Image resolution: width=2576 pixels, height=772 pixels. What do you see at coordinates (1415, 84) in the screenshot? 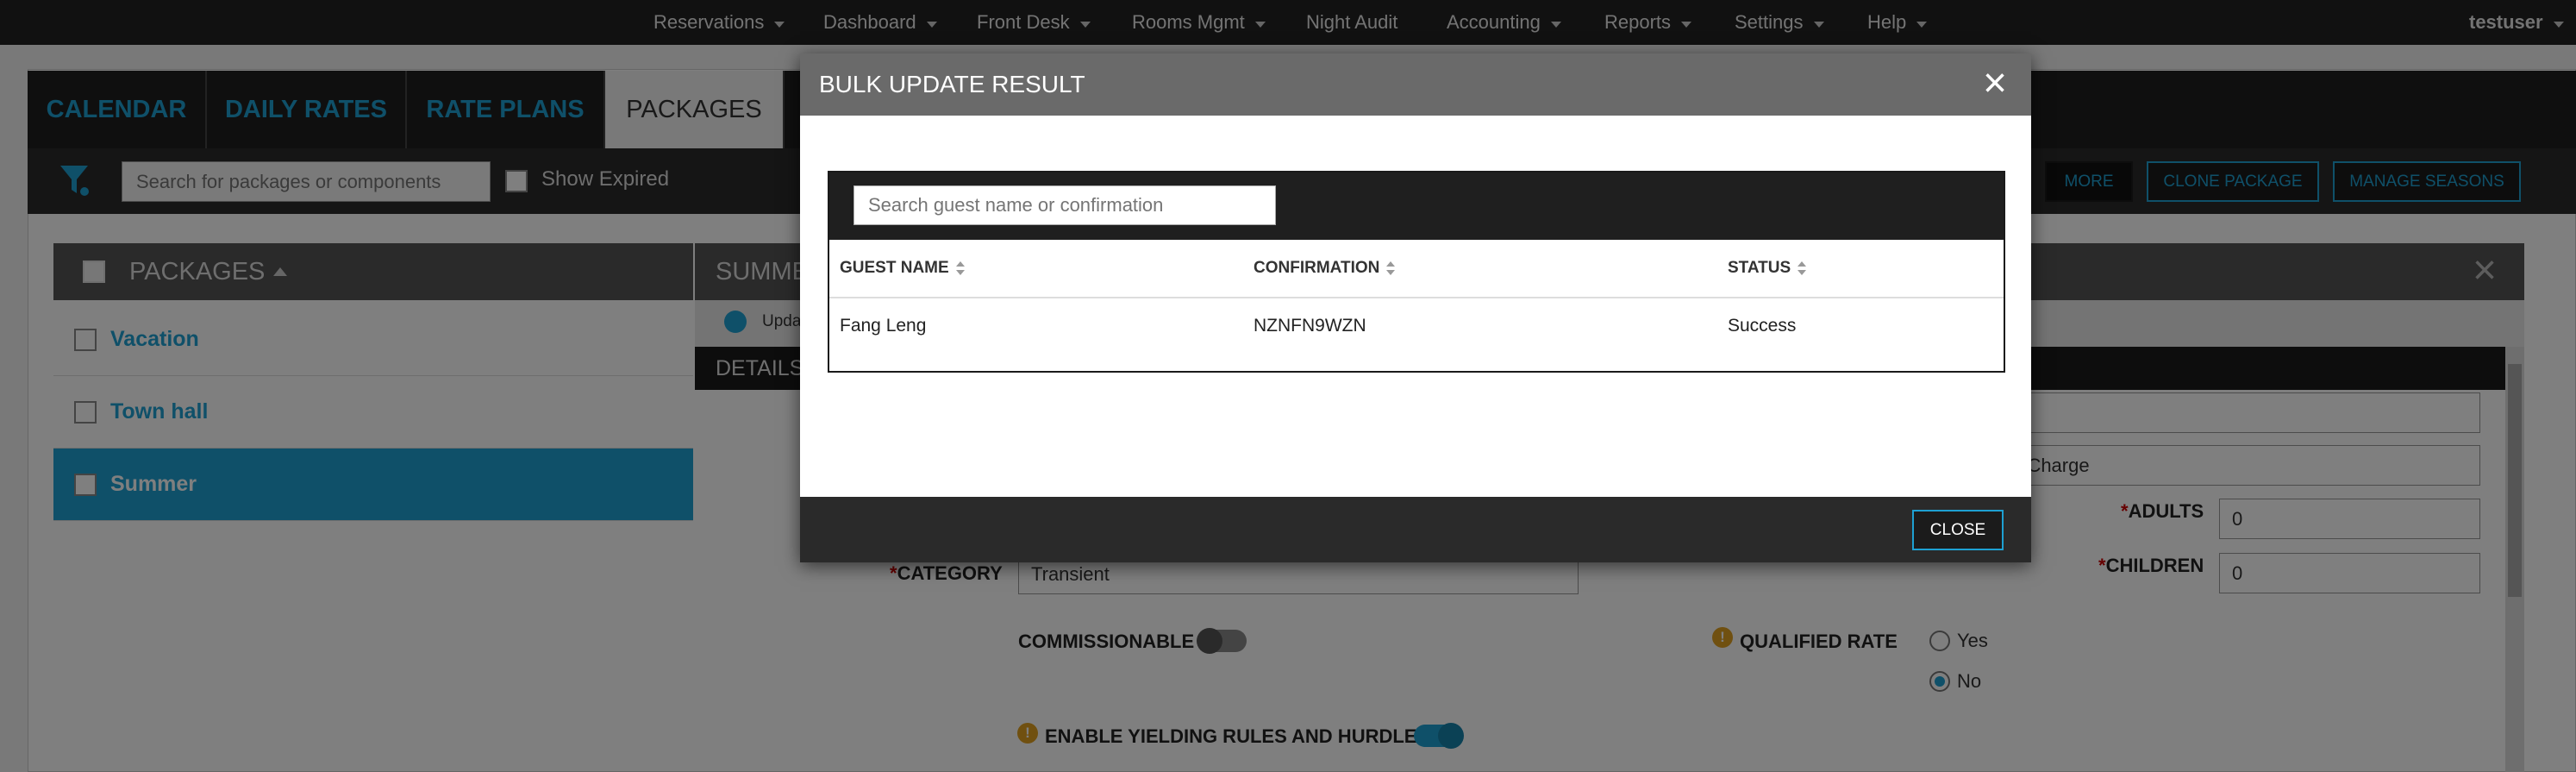
I see `modal-header: BULK UPDATE RESULT` at bounding box center [1415, 84].